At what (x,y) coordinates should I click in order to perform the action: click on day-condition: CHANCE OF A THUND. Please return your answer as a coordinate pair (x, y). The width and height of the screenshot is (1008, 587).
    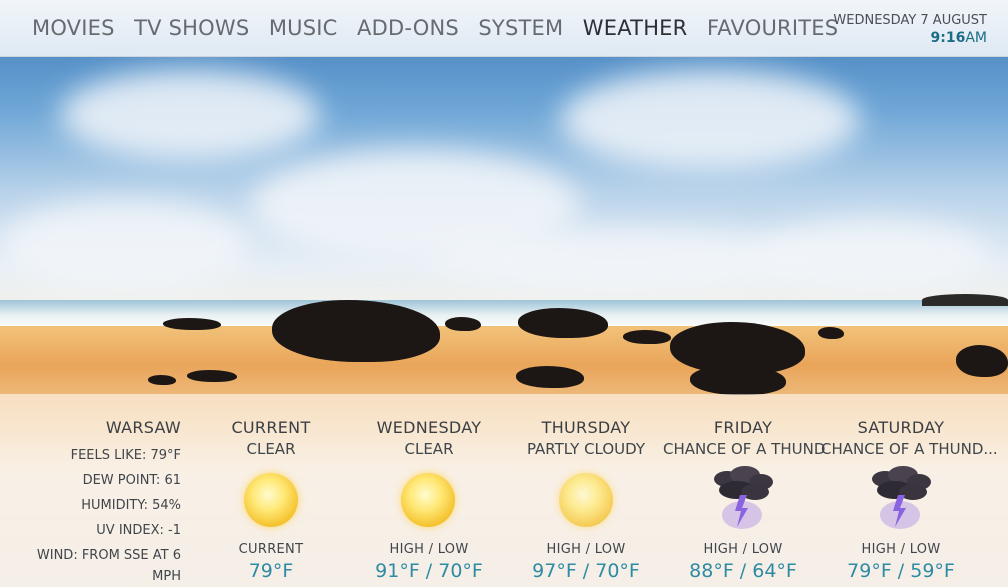
    Looking at the image, I should click on (744, 449).